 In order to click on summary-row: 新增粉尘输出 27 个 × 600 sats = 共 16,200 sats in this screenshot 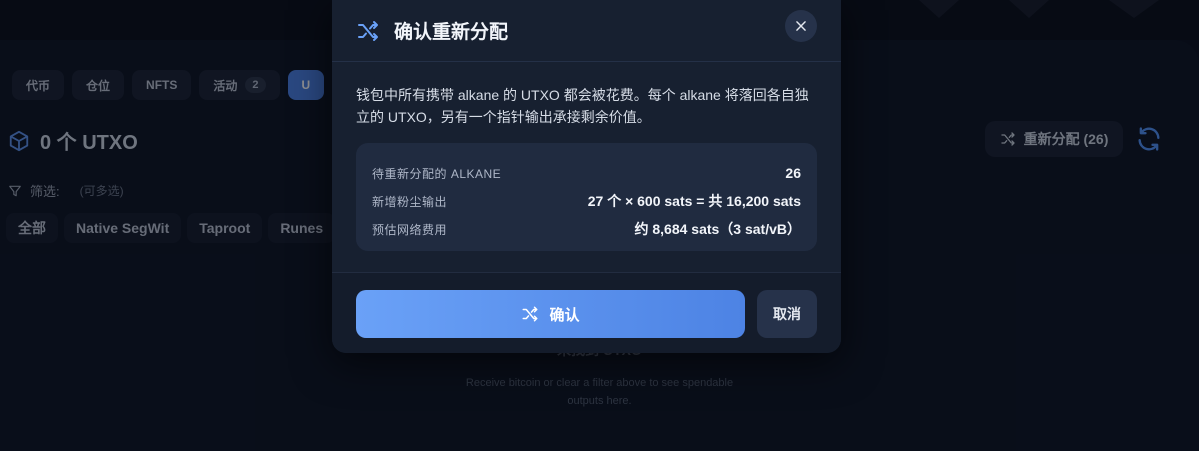, I will do `click(586, 201)`.